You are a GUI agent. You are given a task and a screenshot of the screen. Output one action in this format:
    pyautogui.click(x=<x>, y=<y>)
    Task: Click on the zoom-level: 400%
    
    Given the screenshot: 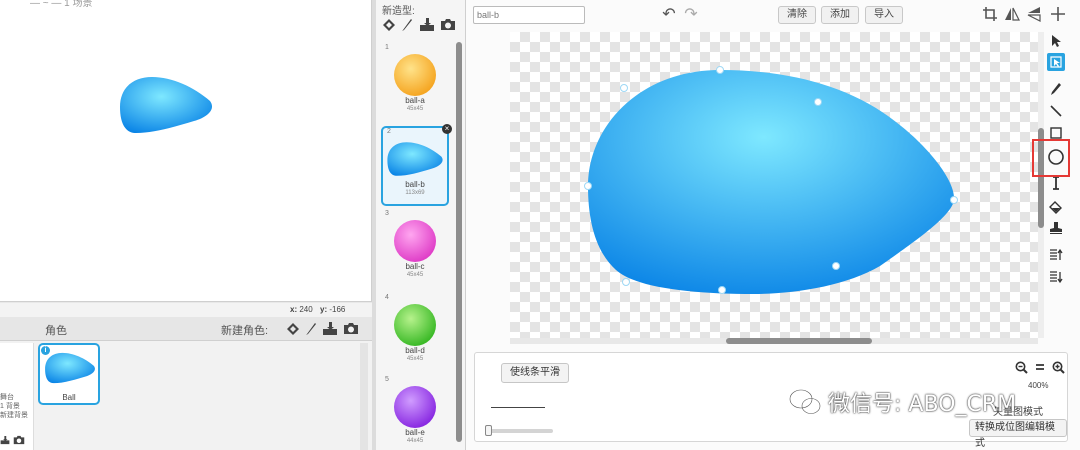 What is the action you would take?
    pyautogui.click(x=1038, y=385)
    